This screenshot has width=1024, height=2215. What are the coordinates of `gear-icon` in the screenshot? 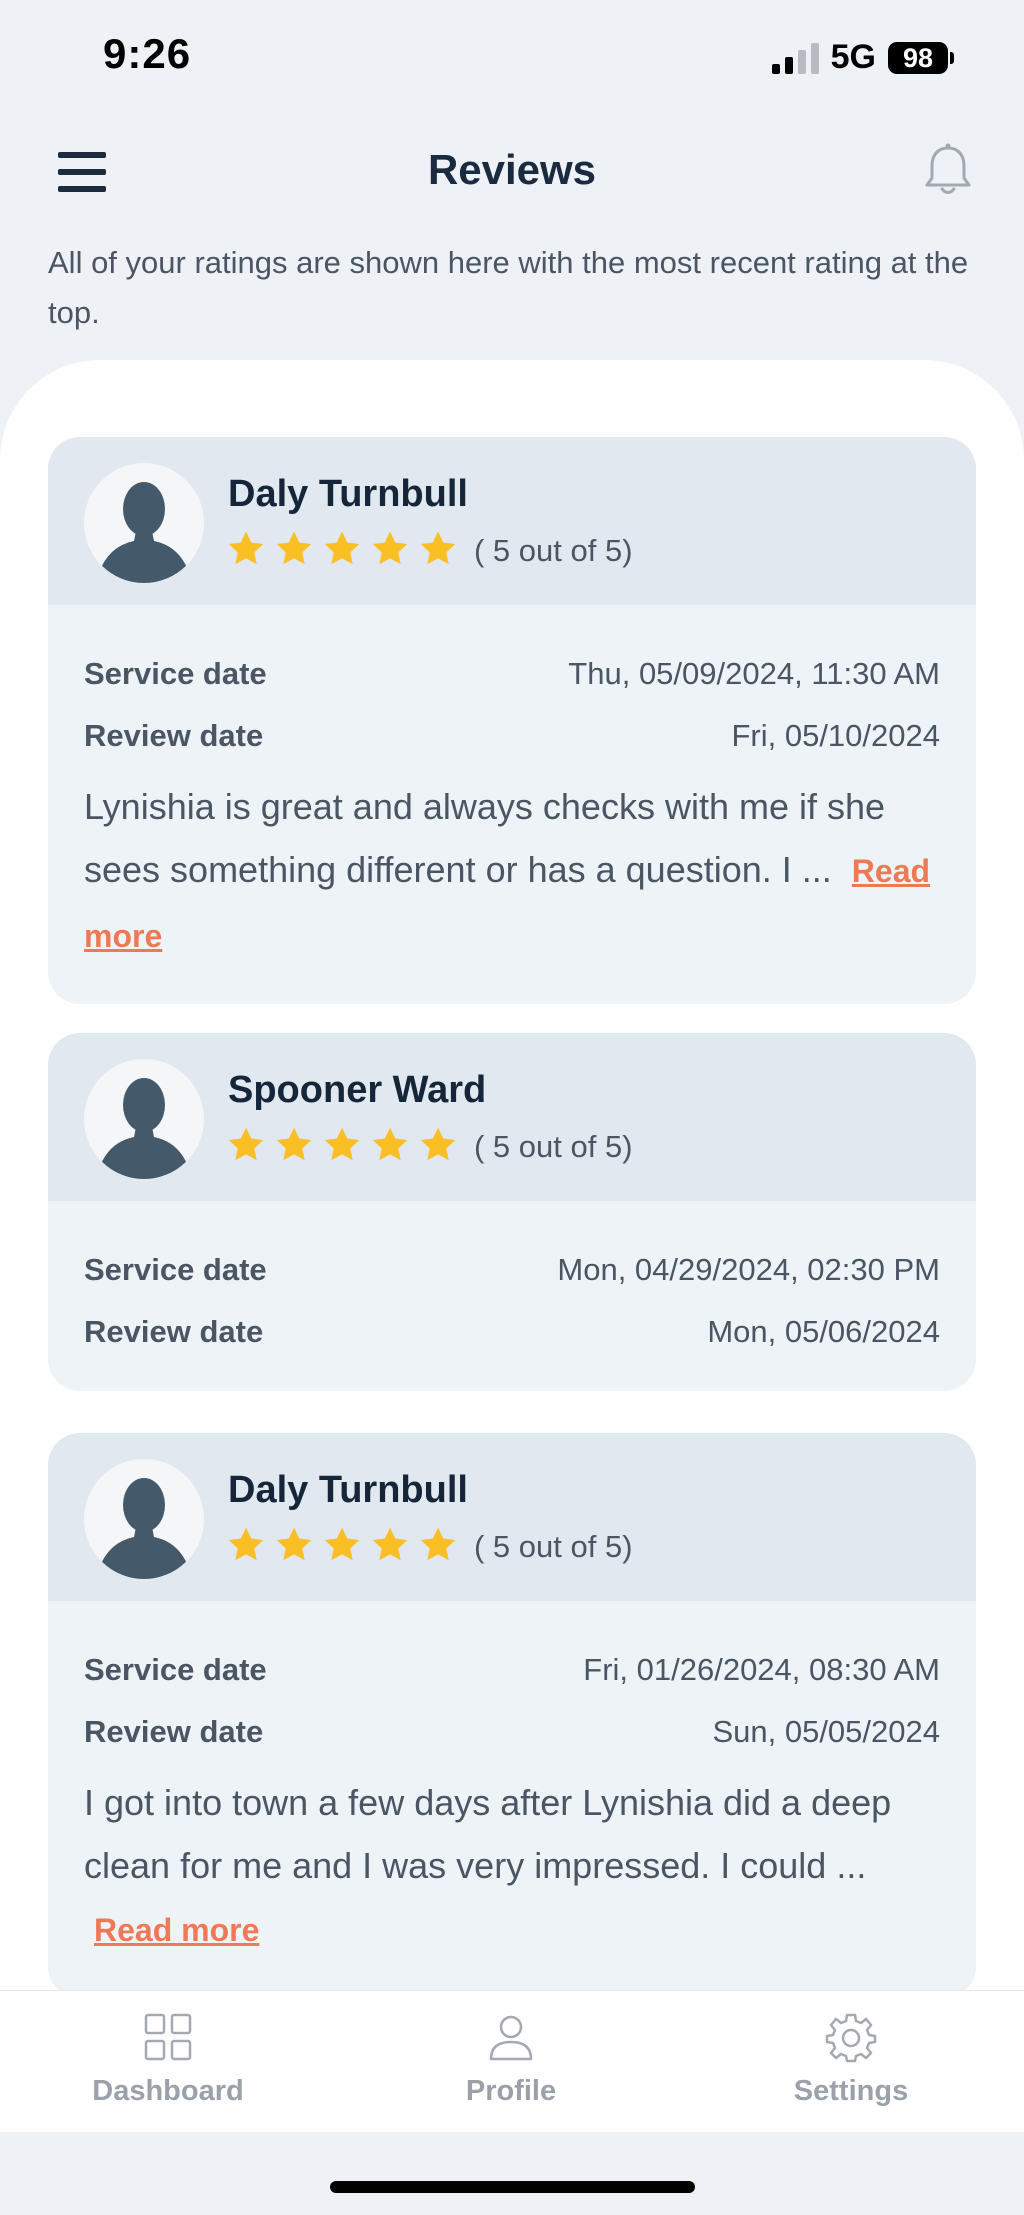 It's located at (851, 2038).